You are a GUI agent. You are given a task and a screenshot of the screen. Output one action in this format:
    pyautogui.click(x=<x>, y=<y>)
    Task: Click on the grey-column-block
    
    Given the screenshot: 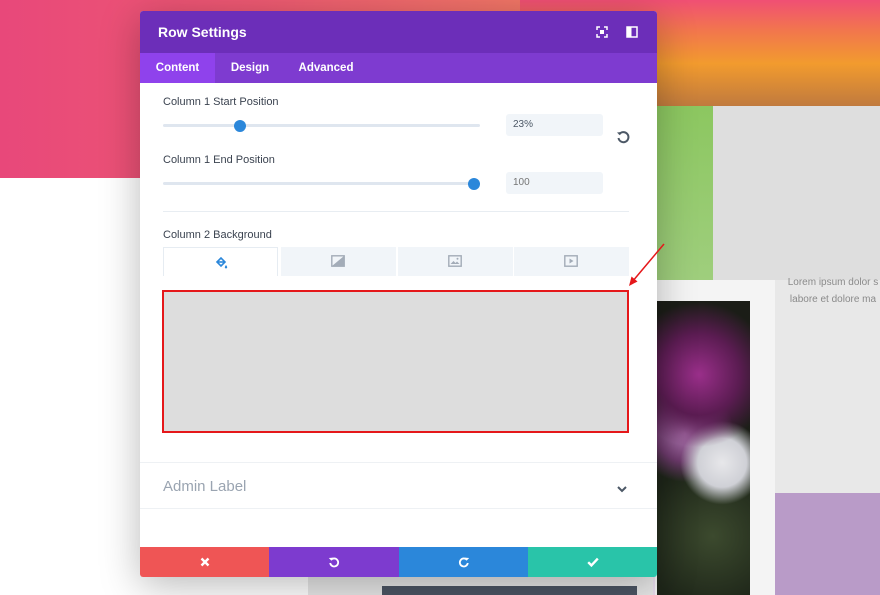 What is the action you would take?
    pyautogui.click(x=796, y=193)
    